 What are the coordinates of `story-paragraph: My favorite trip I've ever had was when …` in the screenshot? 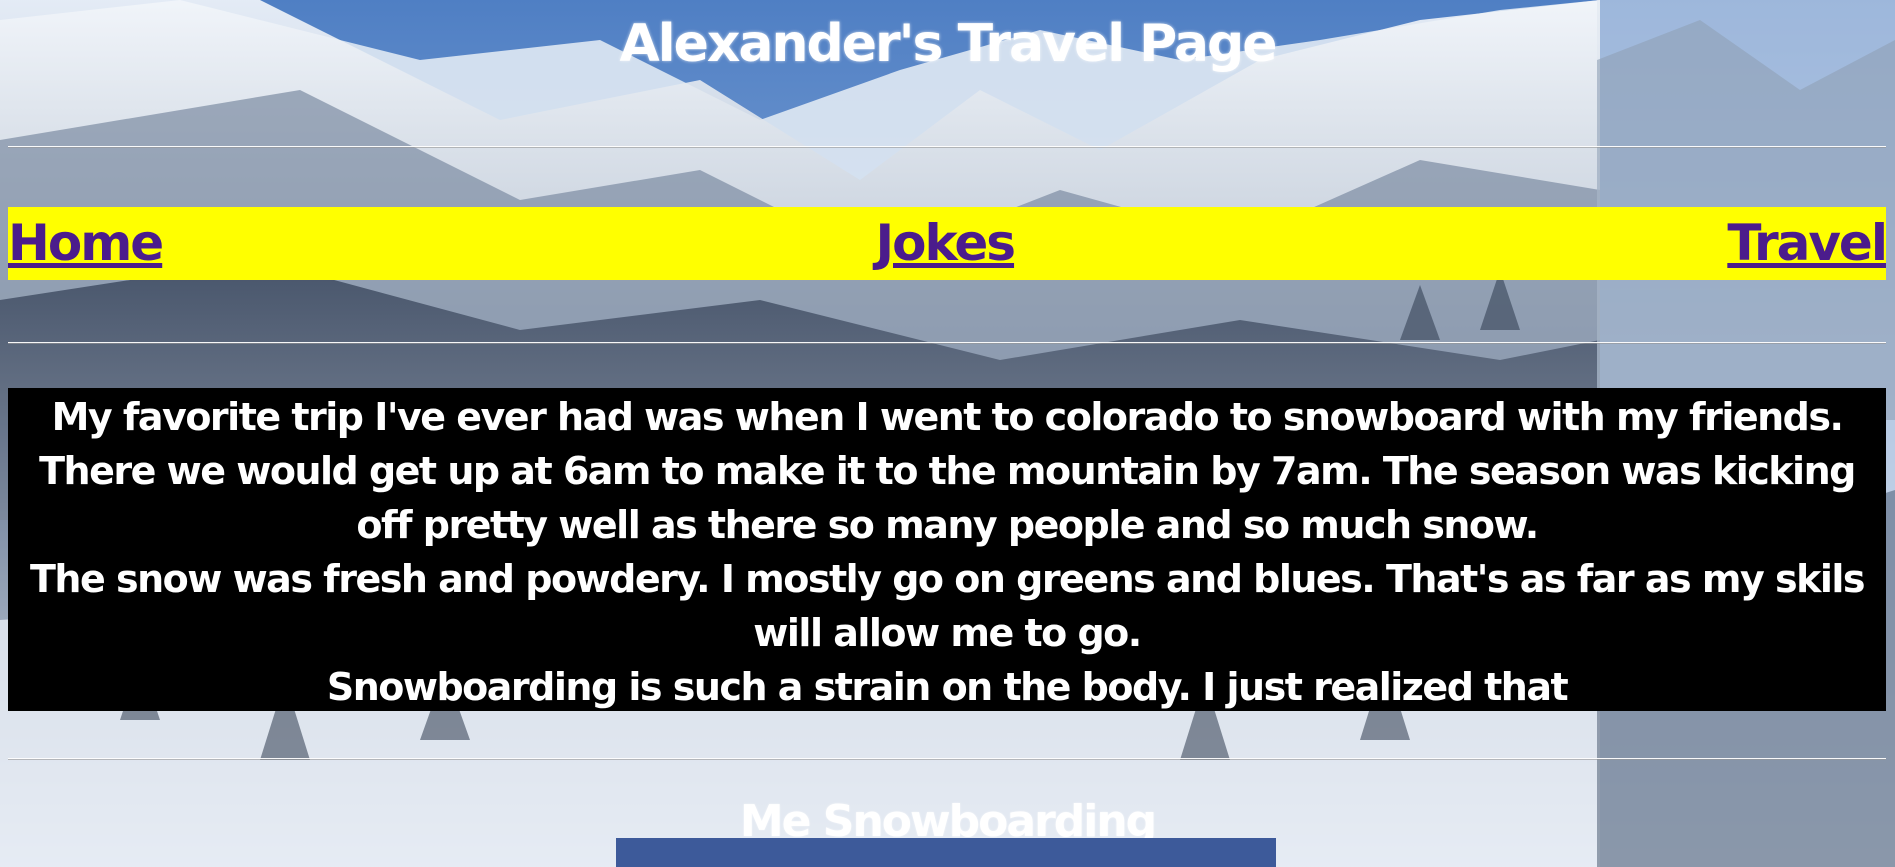 It's located at (947, 417).